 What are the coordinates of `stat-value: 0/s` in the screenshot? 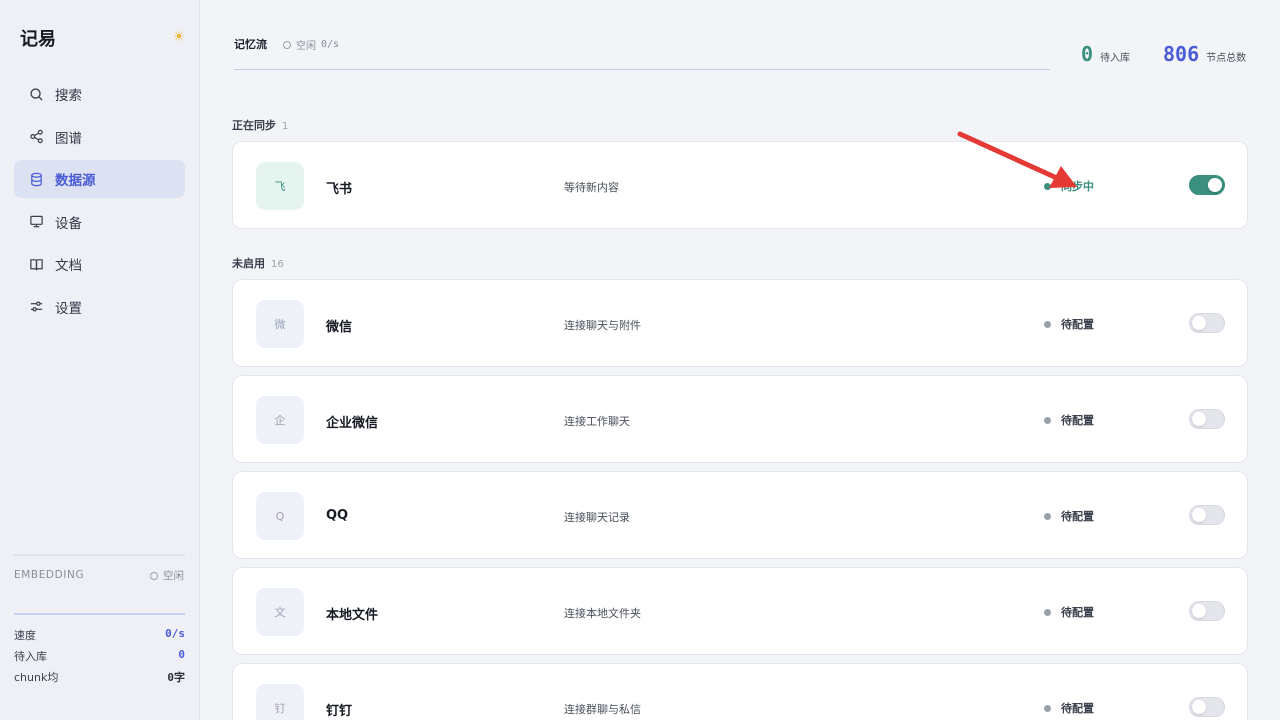 It's located at (175, 633).